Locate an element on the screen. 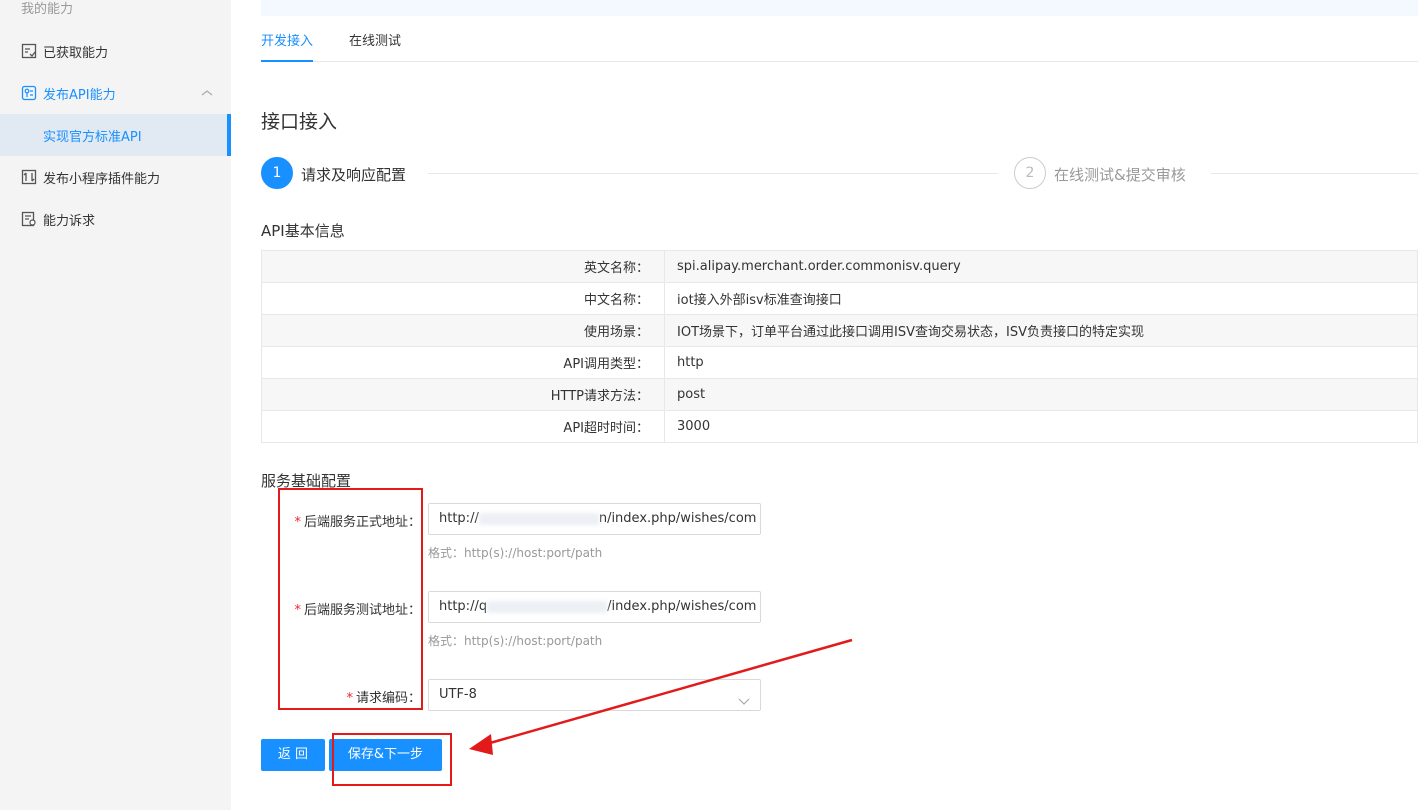  table-row: API超时时间： 3000 is located at coordinates (839, 426).